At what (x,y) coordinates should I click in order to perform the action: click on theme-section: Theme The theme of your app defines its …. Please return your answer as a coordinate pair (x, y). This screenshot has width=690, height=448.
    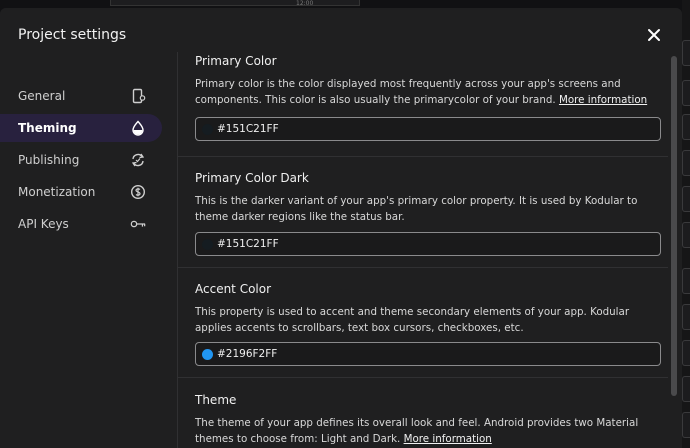
    Looking at the image, I should click on (423, 413).